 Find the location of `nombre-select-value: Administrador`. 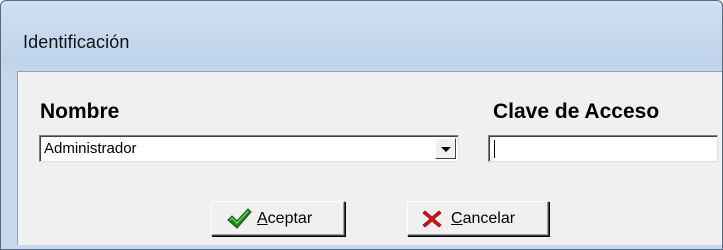

nombre-select-value: Administrador is located at coordinates (90, 148).